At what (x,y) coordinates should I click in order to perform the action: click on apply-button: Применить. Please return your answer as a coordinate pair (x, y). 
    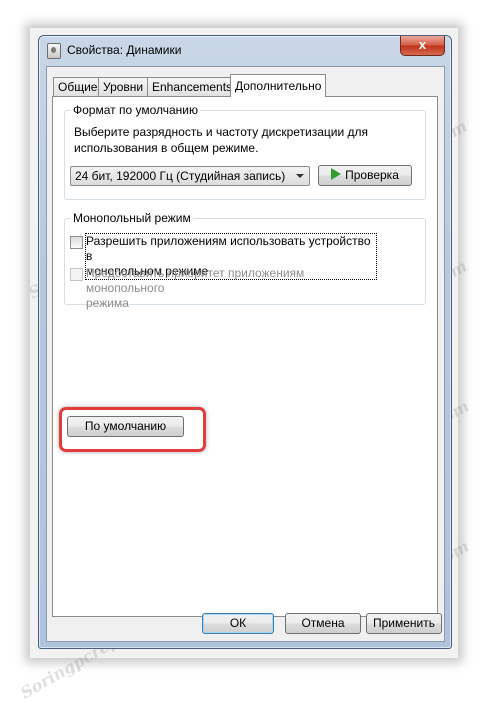
    Looking at the image, I should click on (404, 623).